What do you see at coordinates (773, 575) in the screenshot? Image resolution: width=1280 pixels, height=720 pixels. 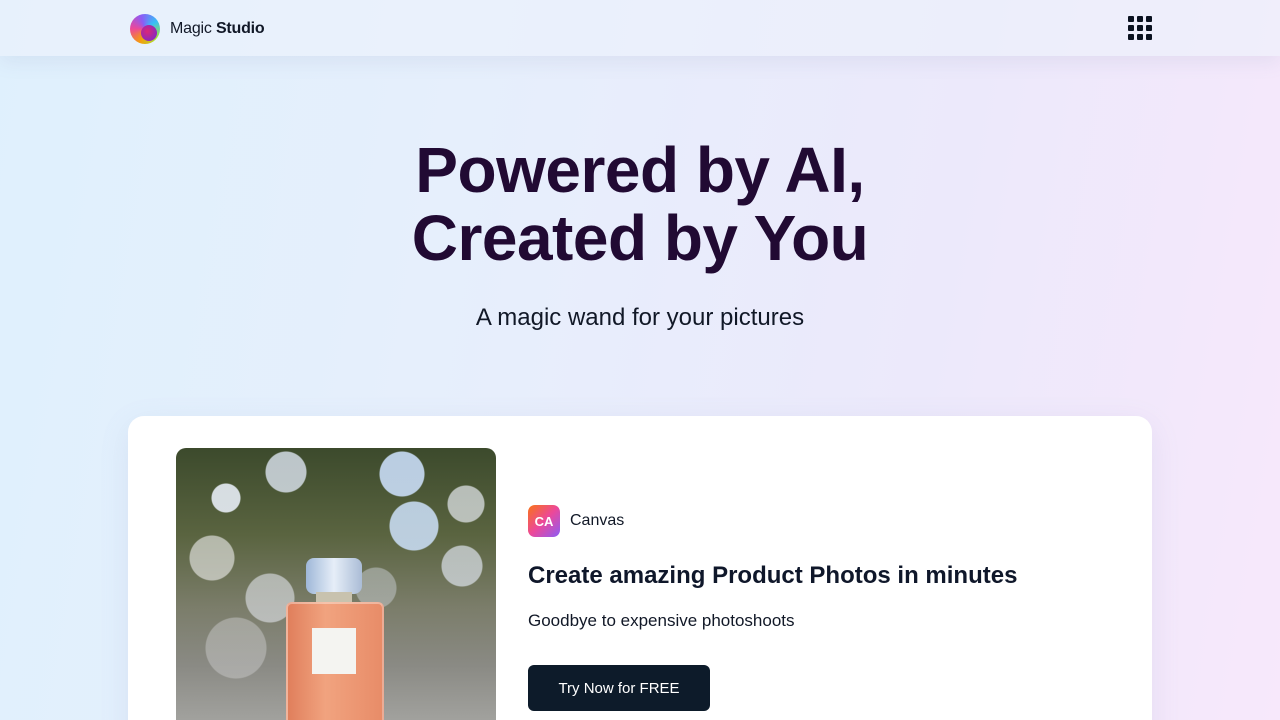 I see `feature-title: Create amazing Product Photos in minutes` at bounding box center [773, 575].